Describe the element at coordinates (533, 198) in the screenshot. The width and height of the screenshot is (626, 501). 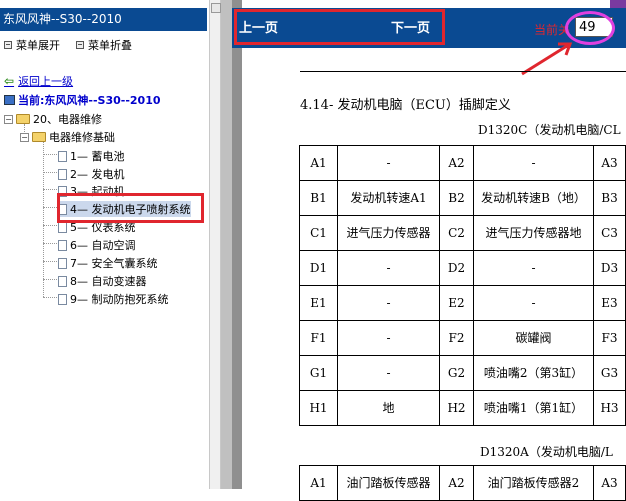
I see `pin-function: 发动机转速B（地）` at that location.